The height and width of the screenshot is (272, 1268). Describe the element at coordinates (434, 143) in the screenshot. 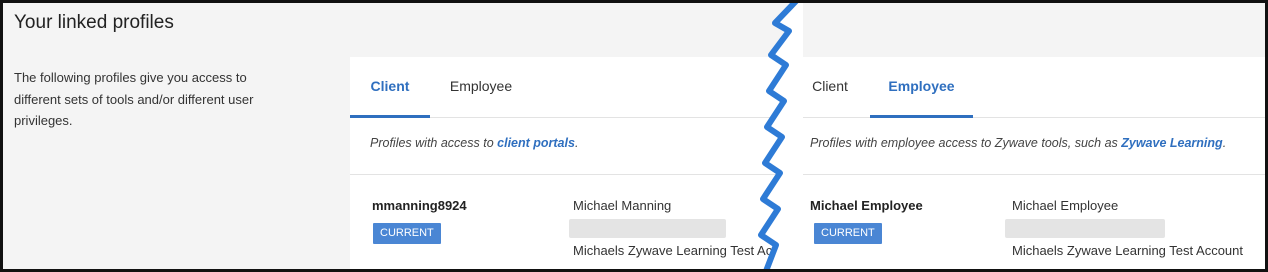

I see `description-text: Profiles with access to` at that location.